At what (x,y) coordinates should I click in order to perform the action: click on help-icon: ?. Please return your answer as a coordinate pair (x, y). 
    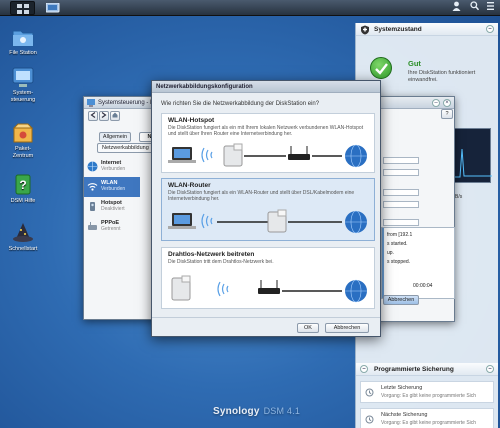
    Looking at the image, I should click on (23, 185).